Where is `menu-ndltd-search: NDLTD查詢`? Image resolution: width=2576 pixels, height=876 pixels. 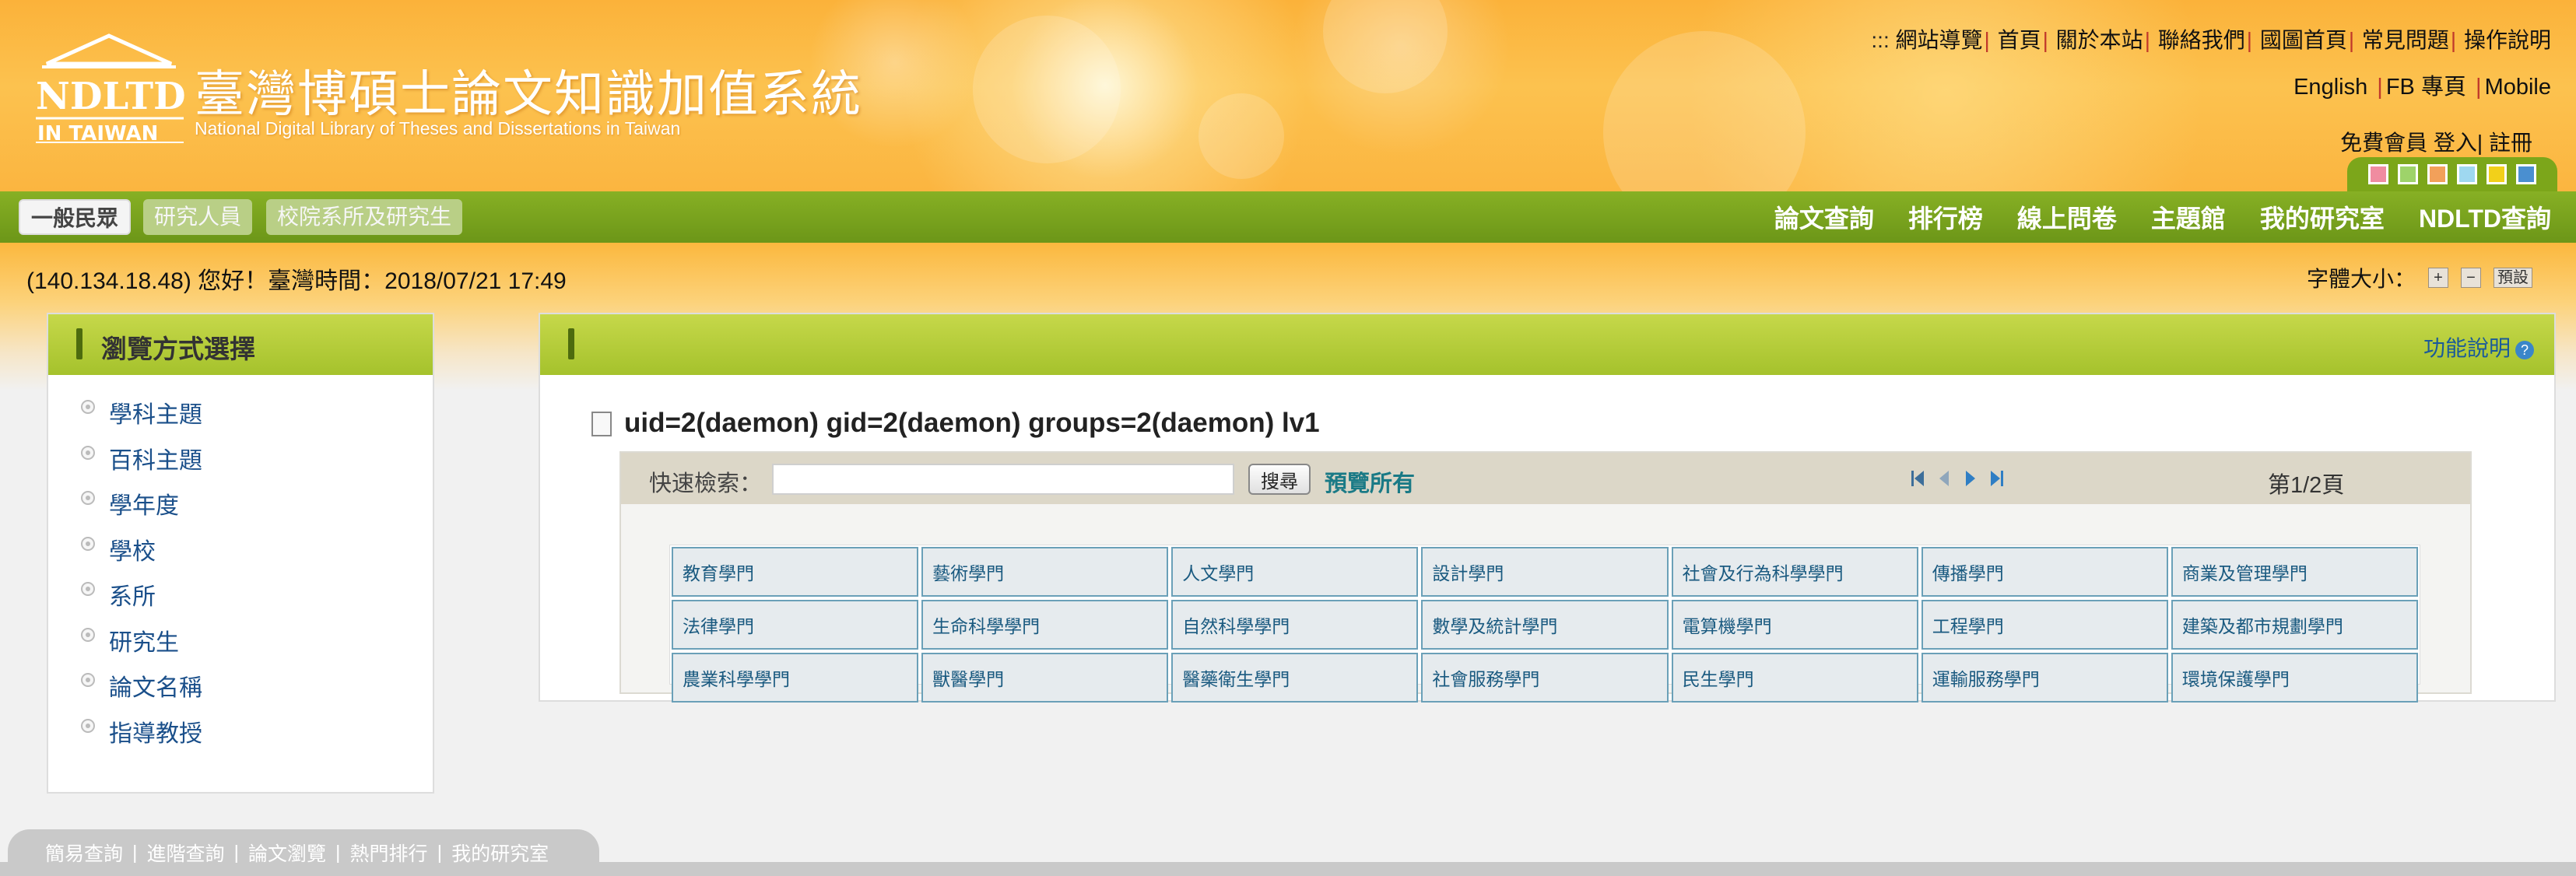
menu-ndltd-search: NDLTD查詢 is located at coordinates (2485, 217).